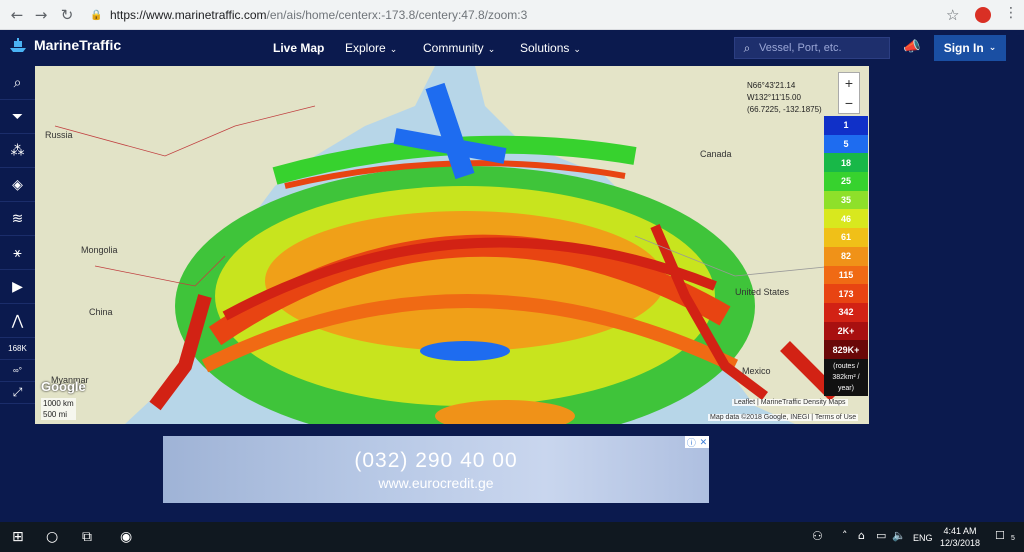 The height and width of the screenshot is (552, 1024). I want to click on fullscreen-icon: ⤢, so click(17, 393).